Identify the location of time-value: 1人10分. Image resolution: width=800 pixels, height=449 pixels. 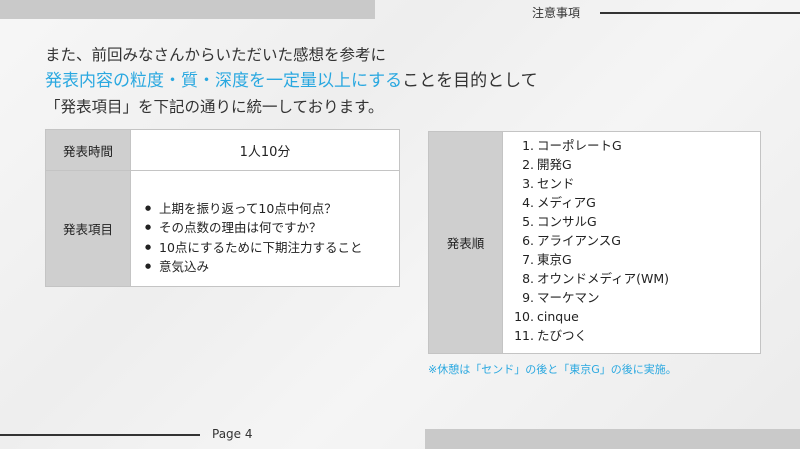
(265, 150).